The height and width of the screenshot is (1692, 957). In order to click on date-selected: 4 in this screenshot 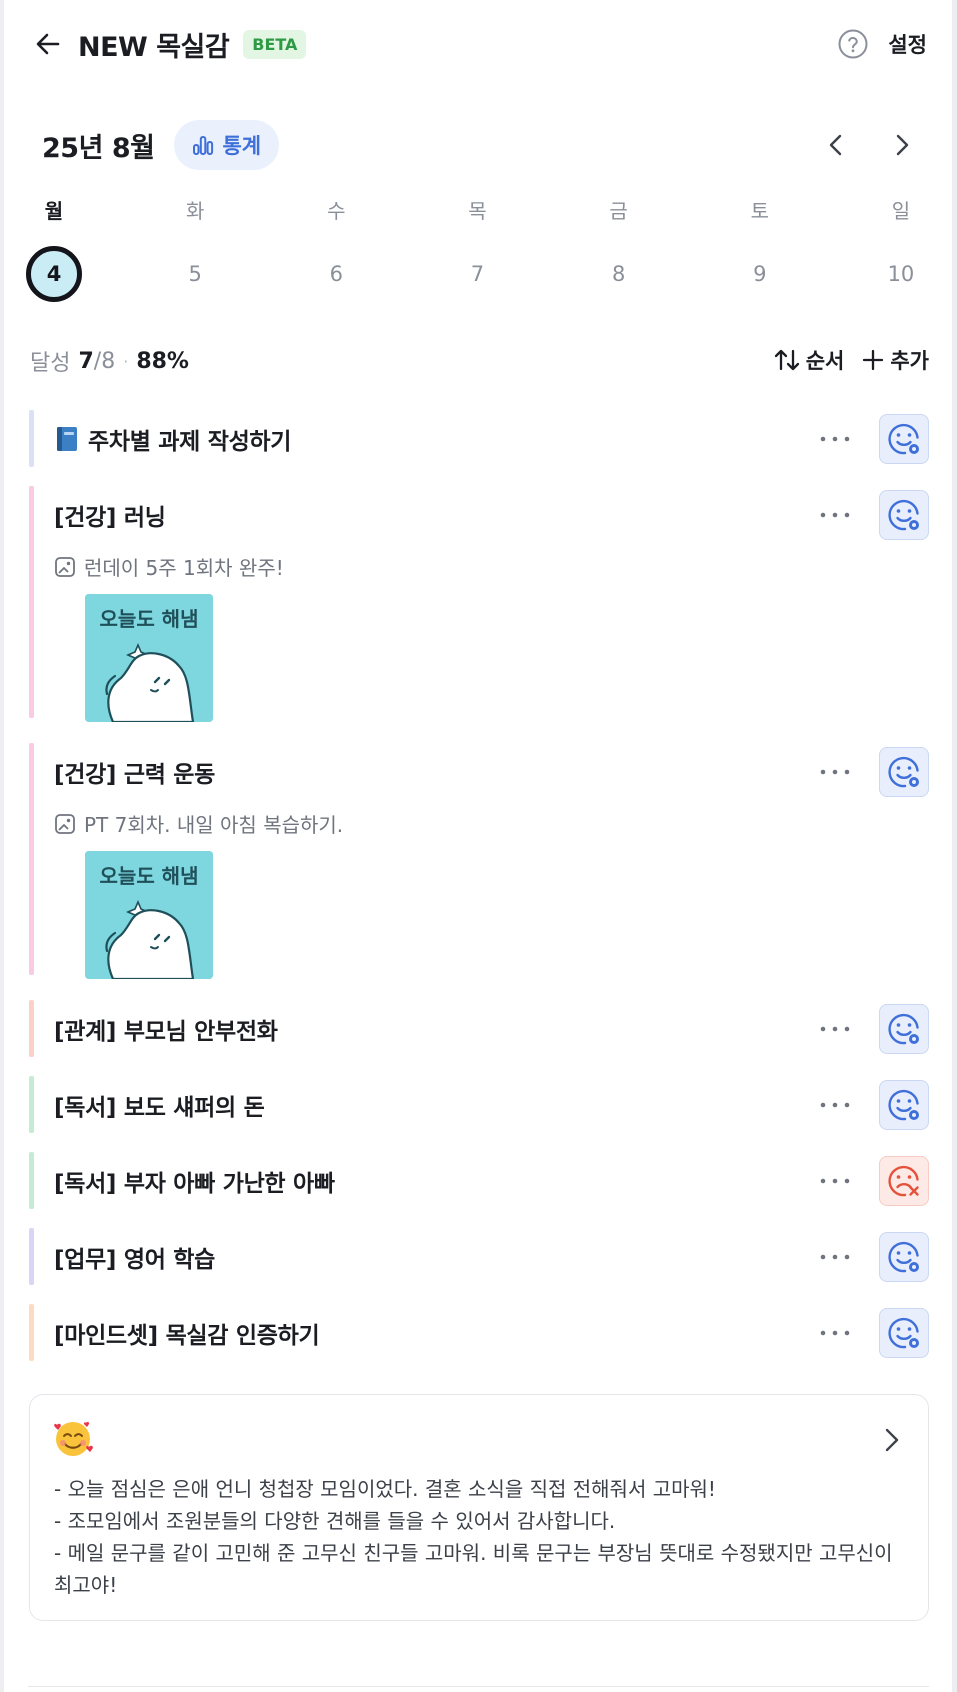, I will do `click(54, 274)`.